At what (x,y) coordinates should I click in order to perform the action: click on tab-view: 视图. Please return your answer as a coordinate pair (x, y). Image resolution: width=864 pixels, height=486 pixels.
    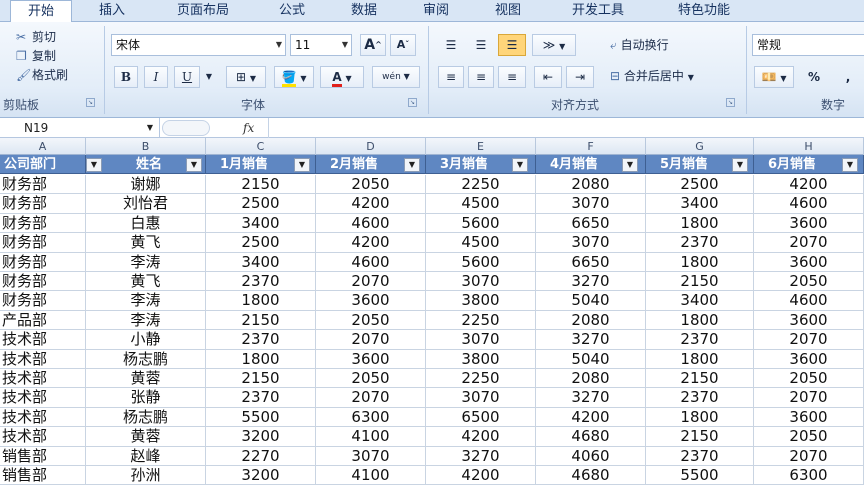
    Looking at the image, I should click on (508, 11).